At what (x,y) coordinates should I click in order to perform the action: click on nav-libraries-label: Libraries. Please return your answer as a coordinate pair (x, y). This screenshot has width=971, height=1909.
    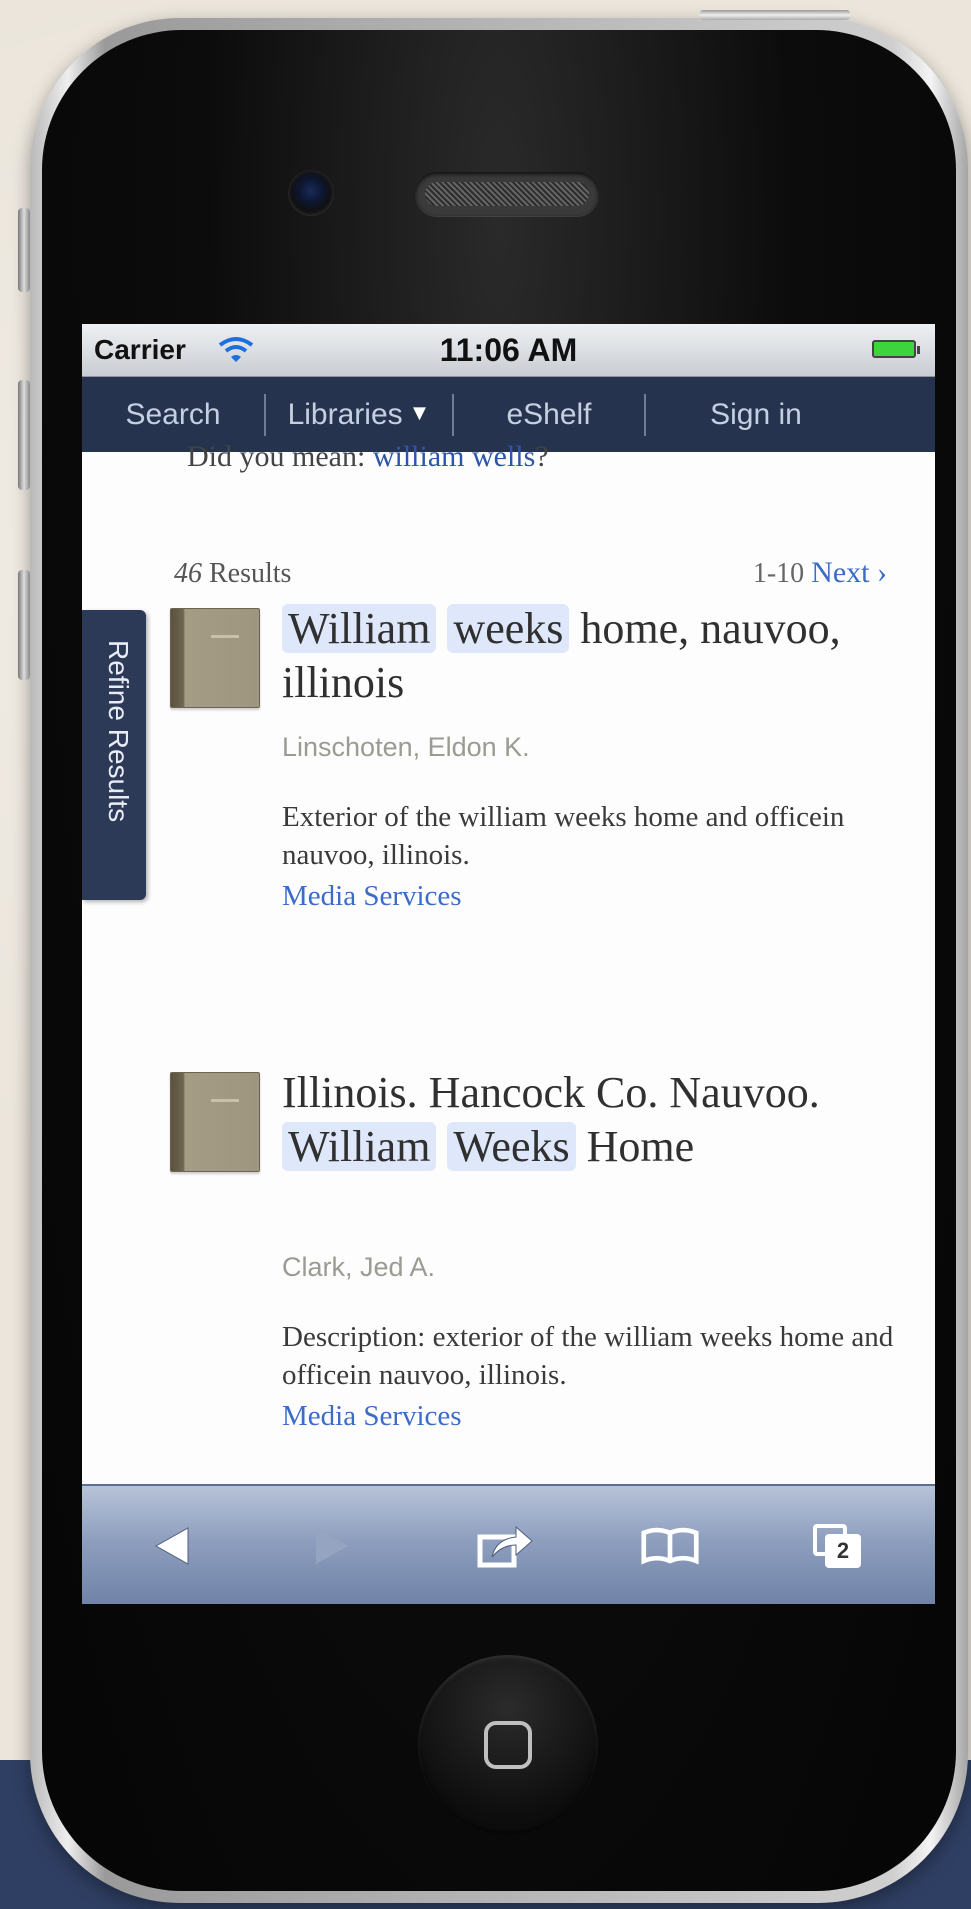
    Looking at the image, I should click on (345, 414).